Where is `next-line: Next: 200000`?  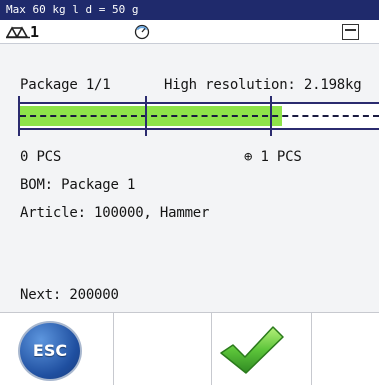
next-line: Next: 200000 is located at coordinates (69, 295).